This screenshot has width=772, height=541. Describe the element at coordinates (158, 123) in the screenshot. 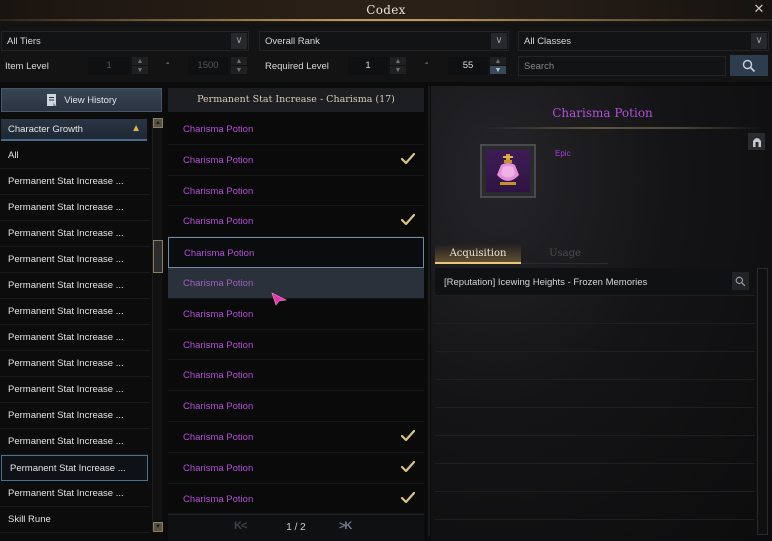

I see `scroll-up-icon: ▲` at that location.